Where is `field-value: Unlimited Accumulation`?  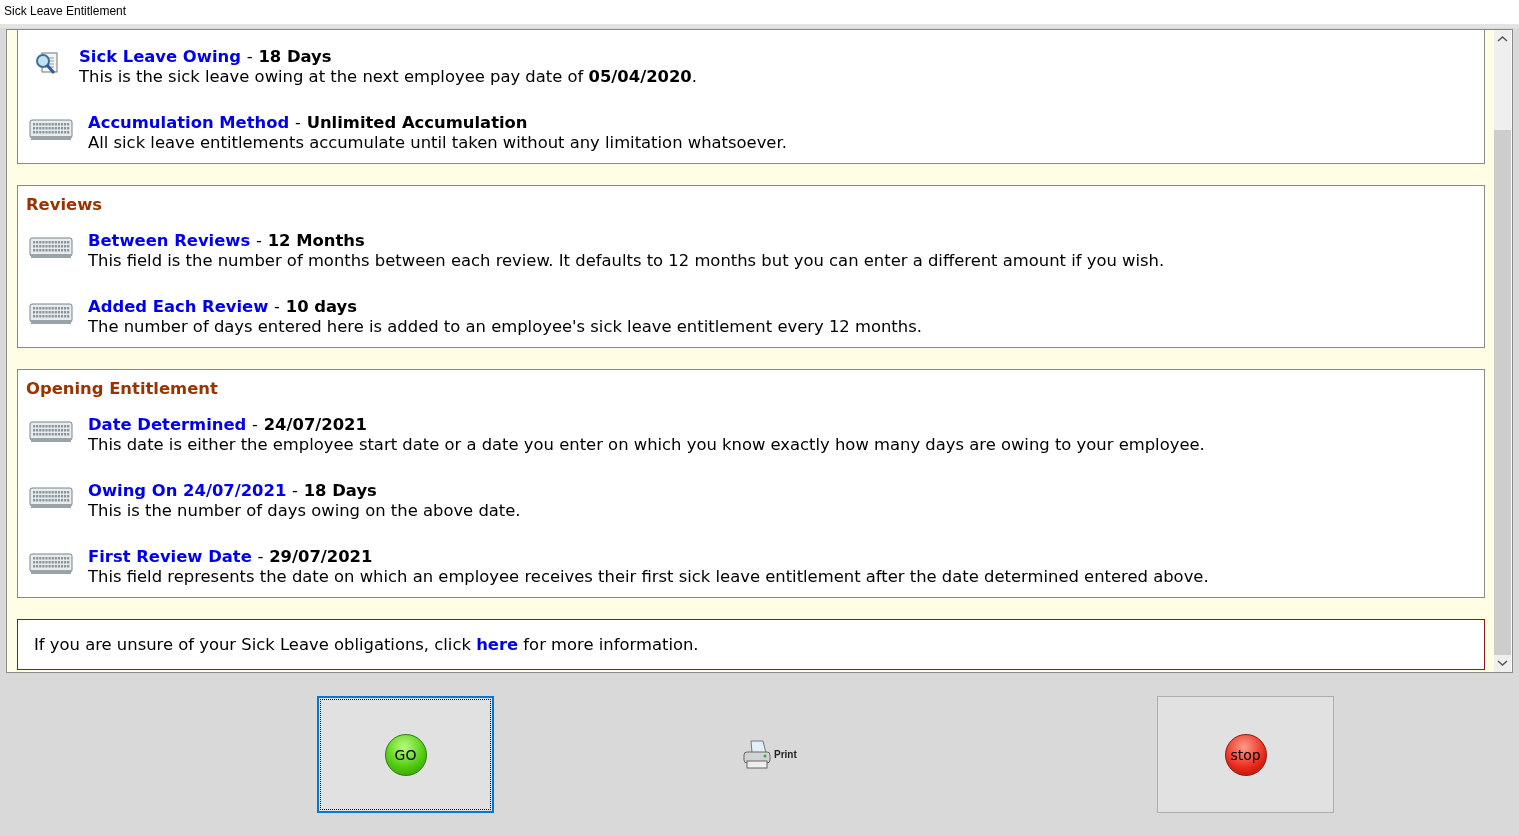
field-value: Unlimited Accumulation is located at coordinates (417, 123).